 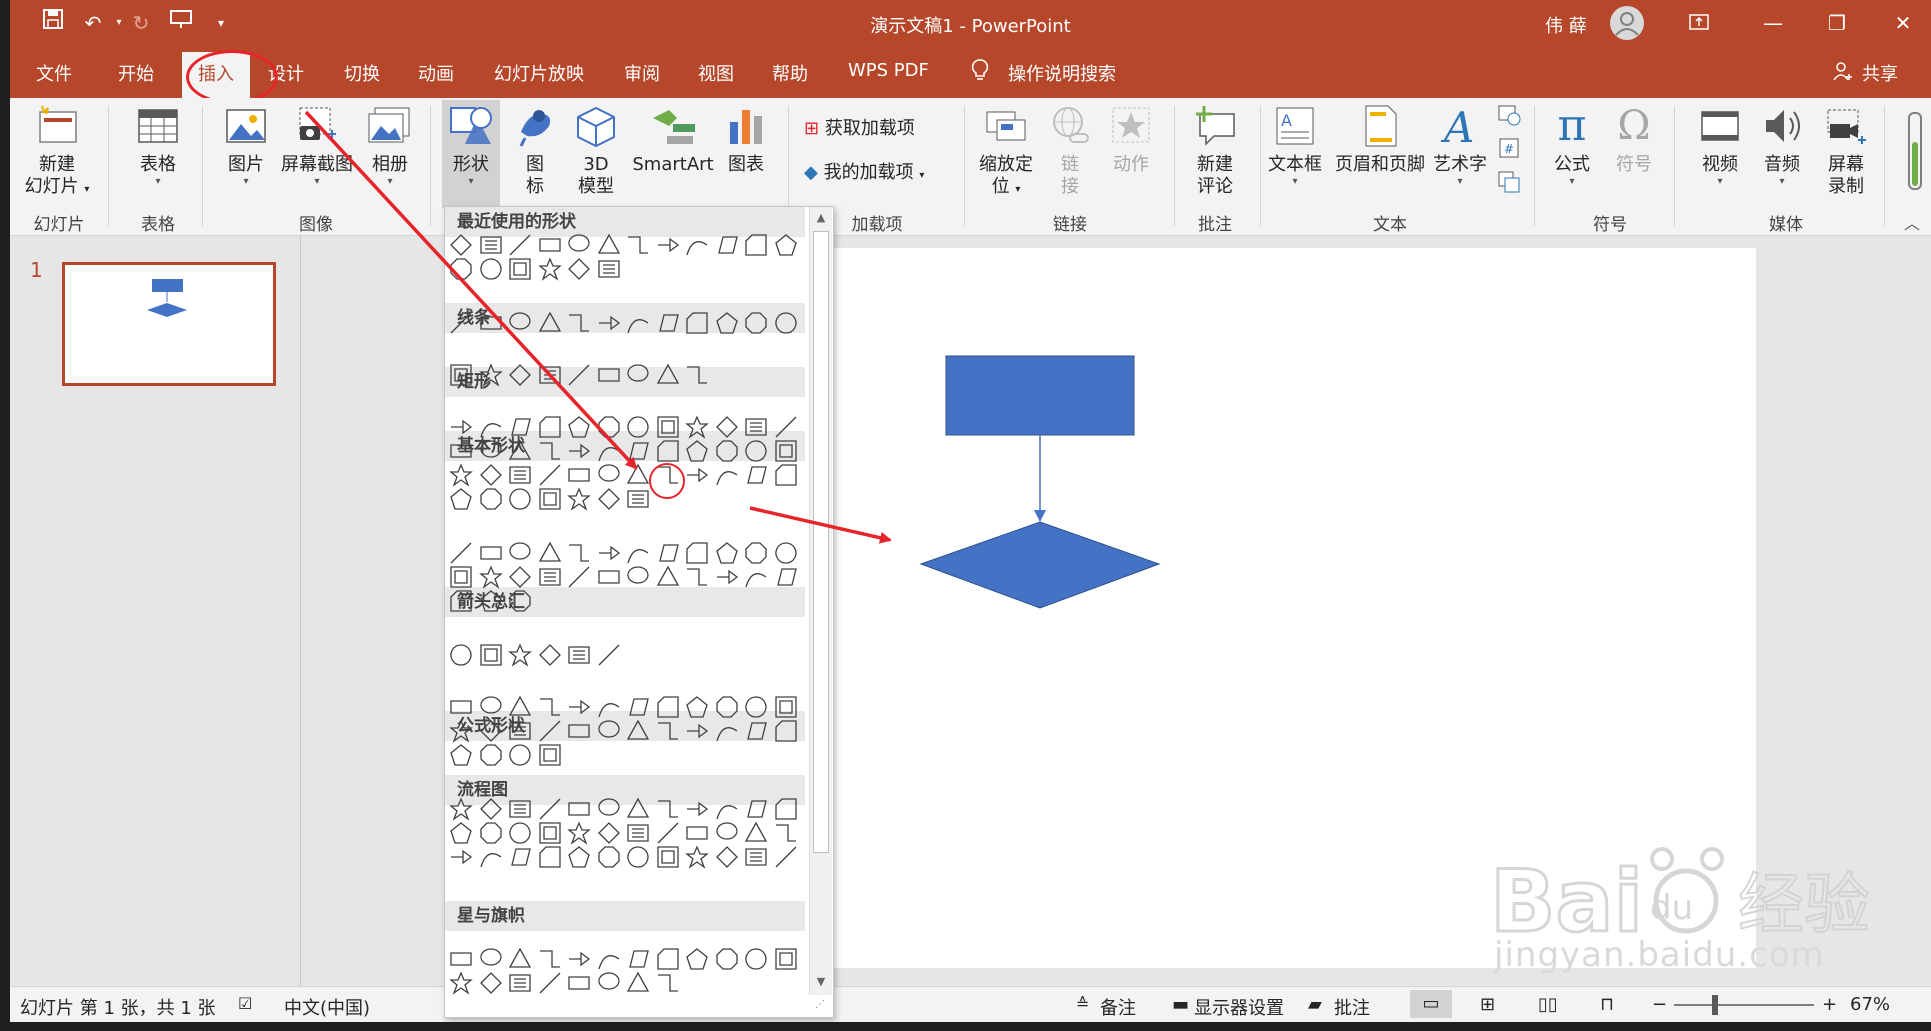 I want to click on svg-text: 经验, so click(x=1804, y=904).